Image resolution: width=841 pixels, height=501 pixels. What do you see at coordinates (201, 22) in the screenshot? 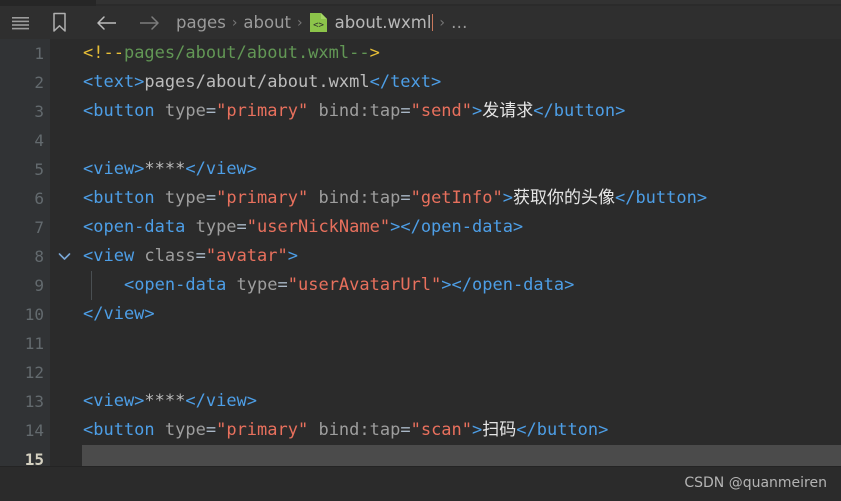
I see `breadcrumb-item-pages: pages` at bounding box center [201, 22].